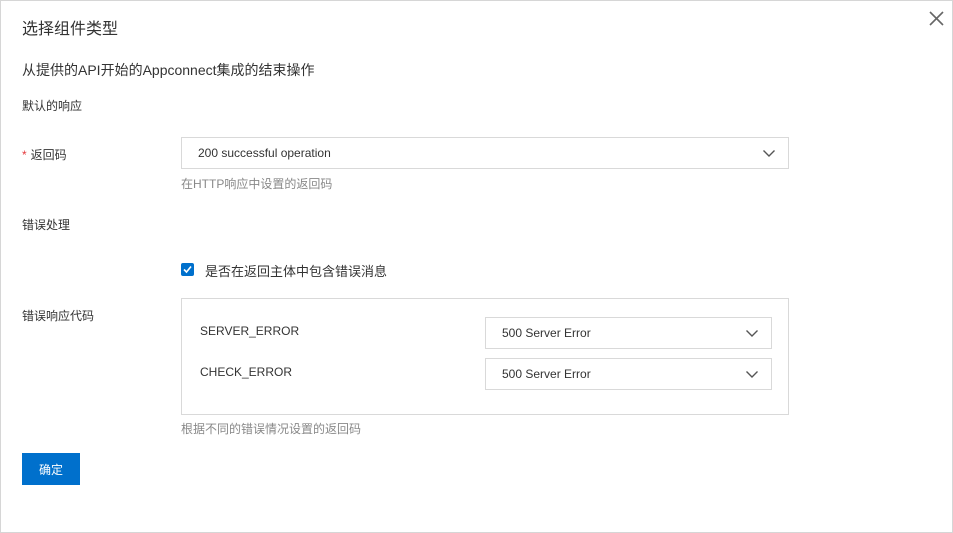 Image resolution: width=953 pixels, height=533 pixels. Describe the element at coordinates (257, 184) in the screenshot. I see `return-code-hint: 在HTTP响应中设置的返回码` at that location.